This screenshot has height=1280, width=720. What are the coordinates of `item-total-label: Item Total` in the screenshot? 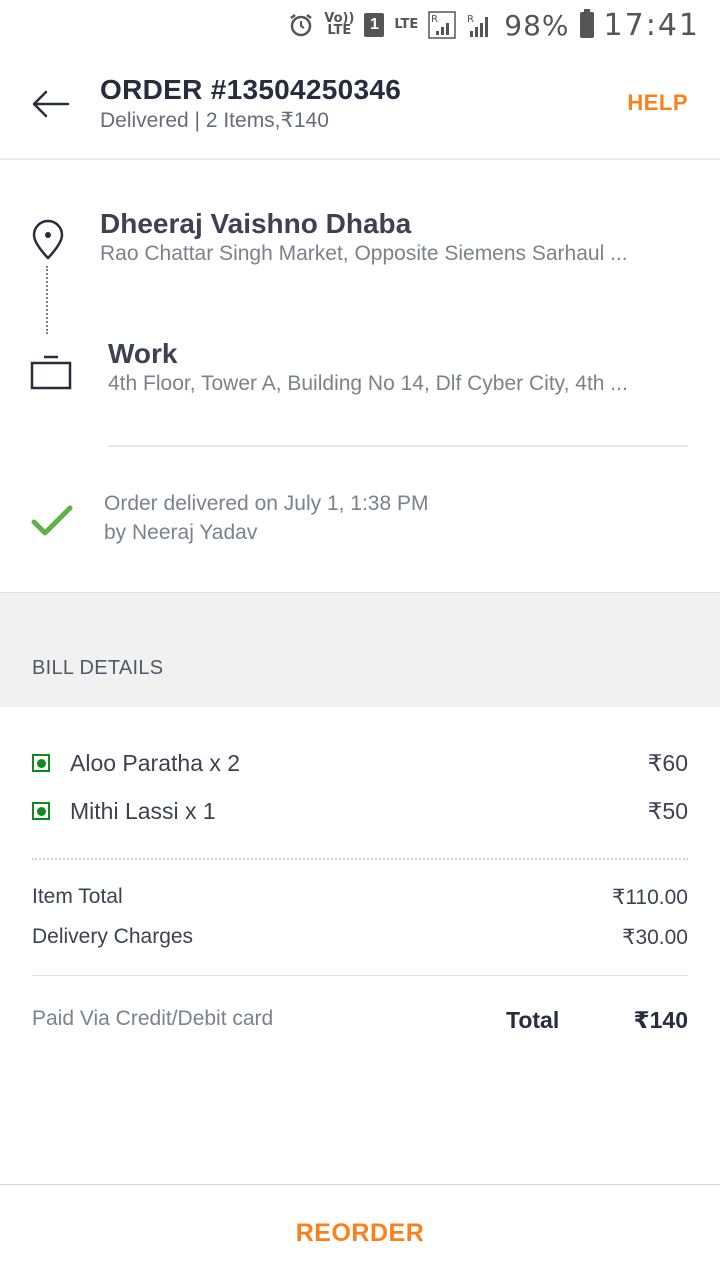 It's located at (77, 896).